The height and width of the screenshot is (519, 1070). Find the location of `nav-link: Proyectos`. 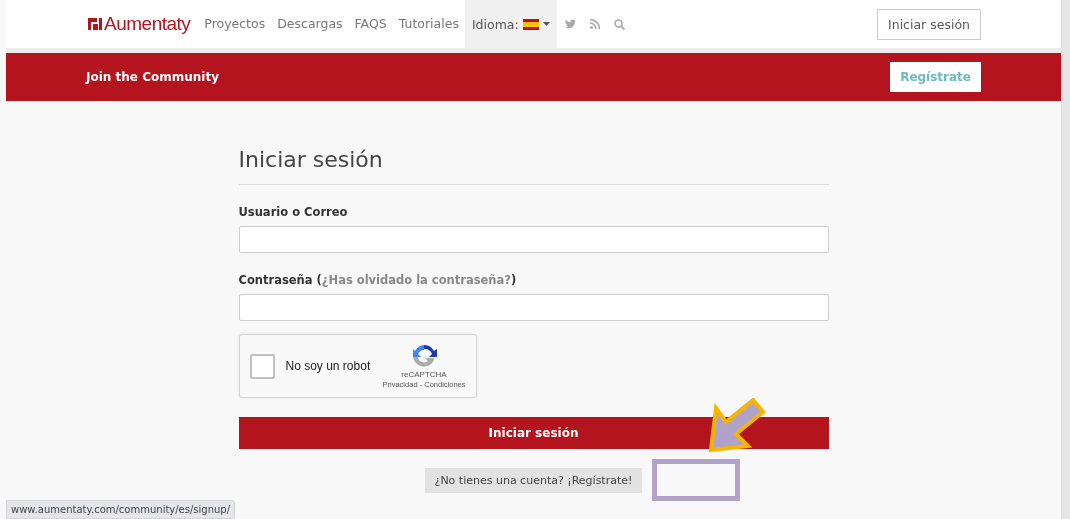

nav-link: Proyectos is located at coordinates (235, 24).